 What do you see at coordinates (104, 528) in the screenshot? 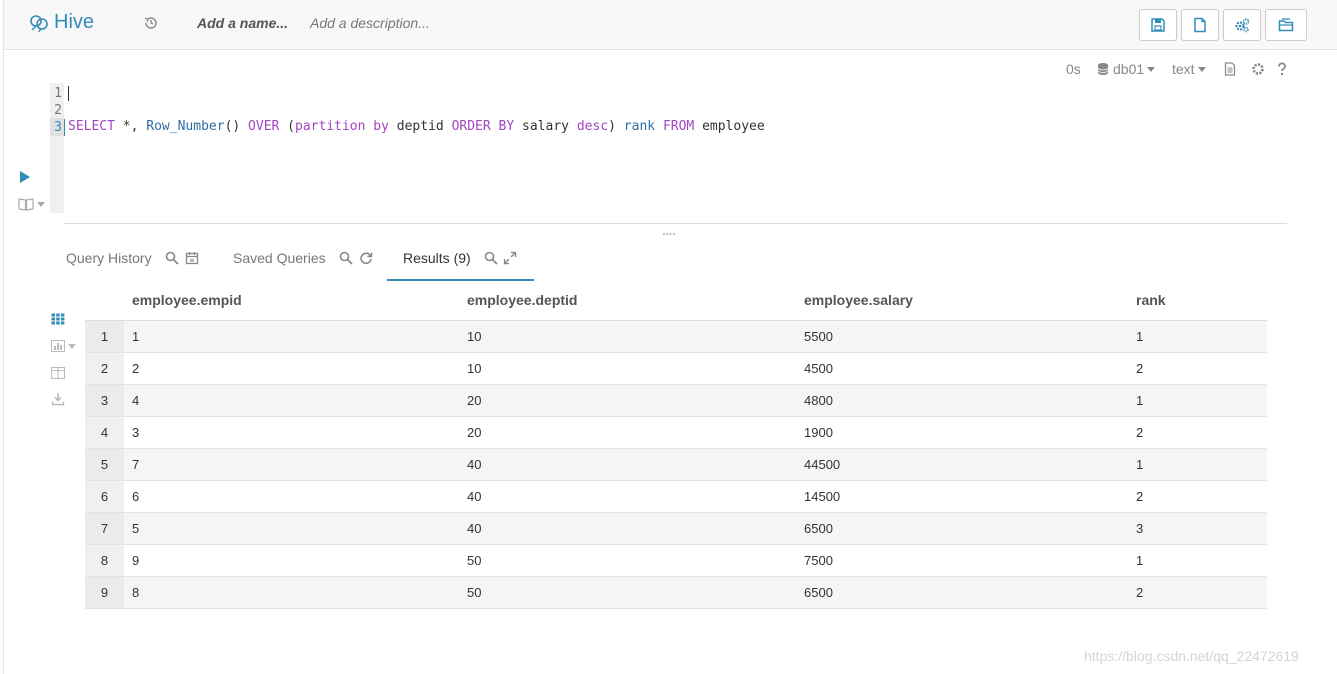
I see `row-number: 7` at bounding box center [104, 528].